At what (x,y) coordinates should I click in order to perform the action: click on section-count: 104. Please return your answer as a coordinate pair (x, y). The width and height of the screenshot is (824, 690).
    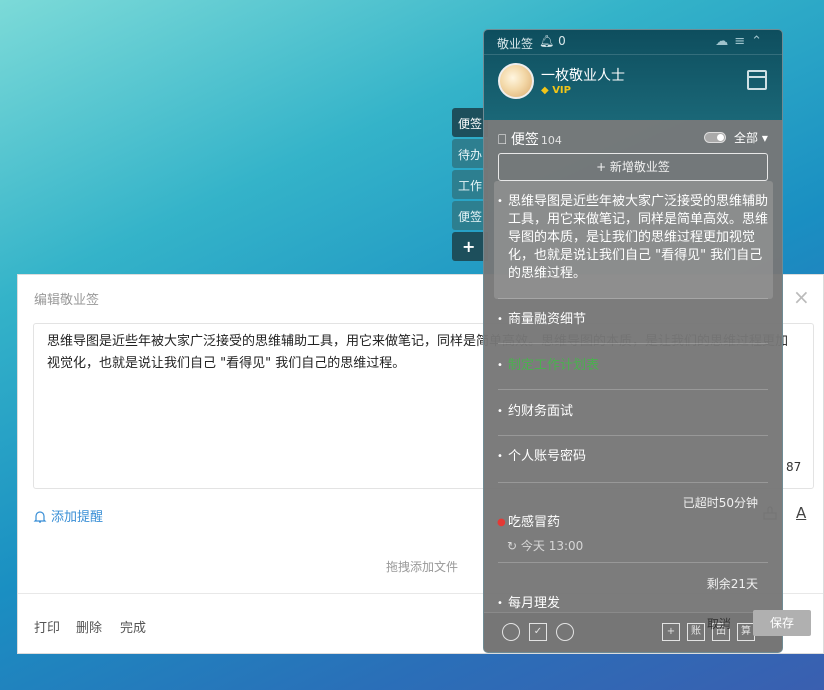
    Looking at the image, I should click on (551, 140).